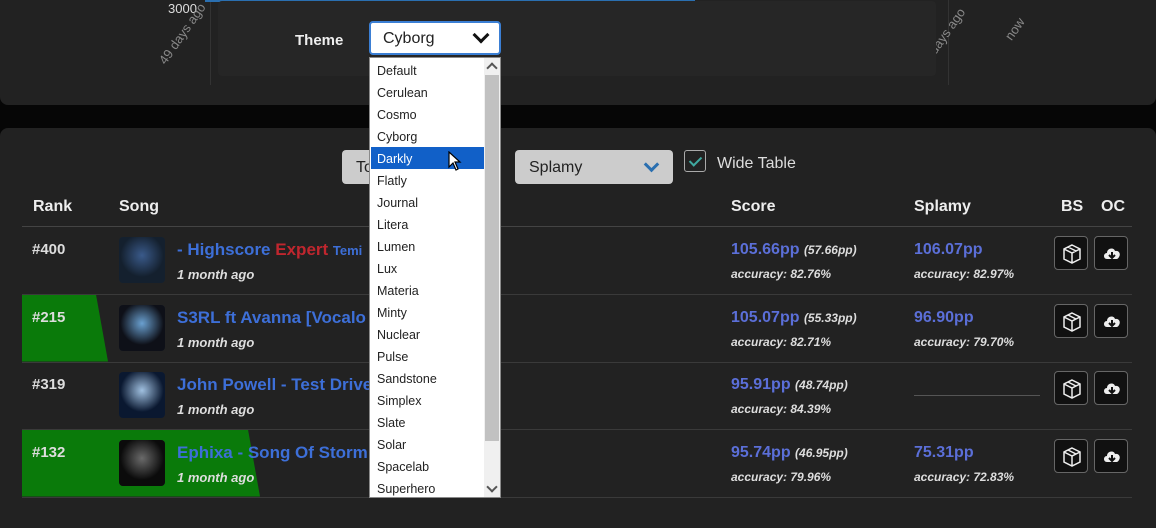 This screenshot has height=528, width=1156. What do you see at coordinates (944, 452) in the screenshot?
I see `splamy-pp: 75.31pp` at bounding box center [944, 452].